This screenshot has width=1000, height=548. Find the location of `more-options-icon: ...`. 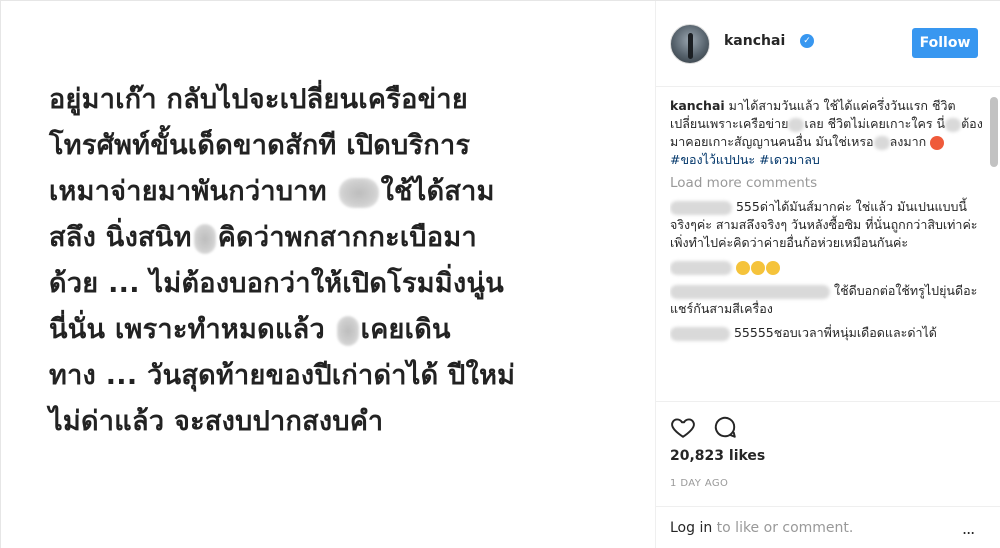

more-options-icon: ... is located at coordinates (968, 528).